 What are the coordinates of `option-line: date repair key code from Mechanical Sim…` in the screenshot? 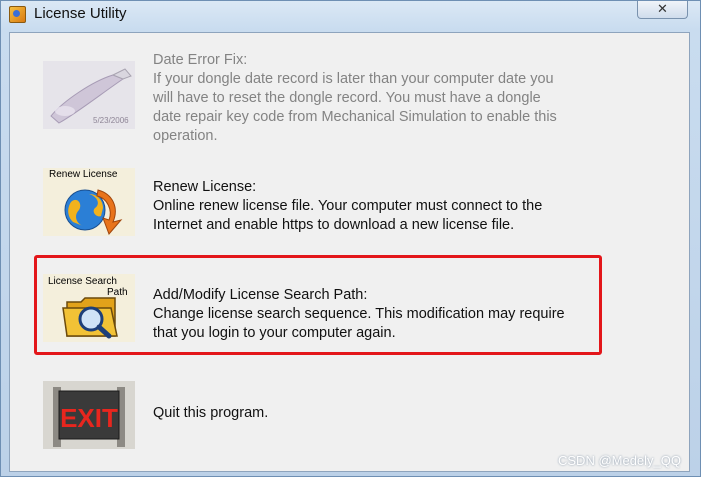 It's located at (355, 117).